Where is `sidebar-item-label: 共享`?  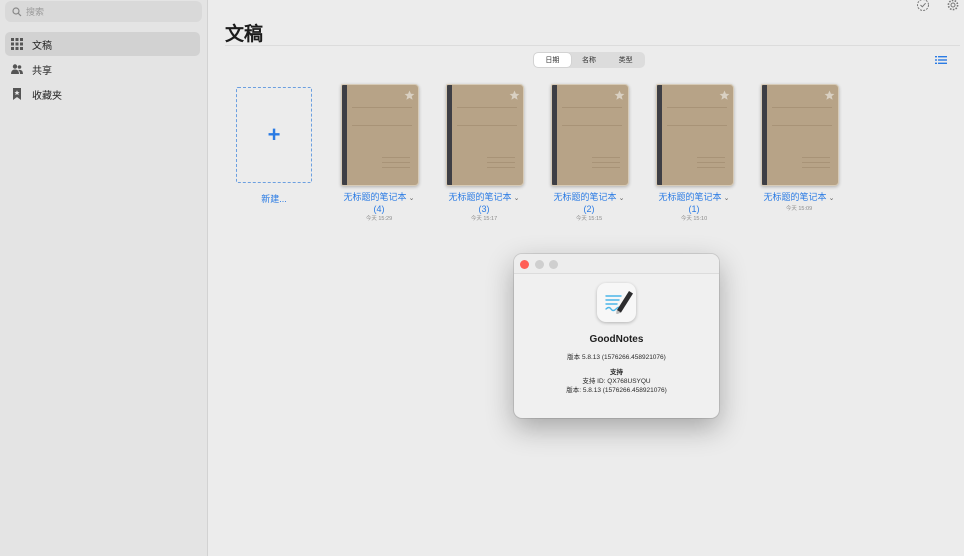
sidebar-item-label: 共享 is located at coordinates (42, 71).